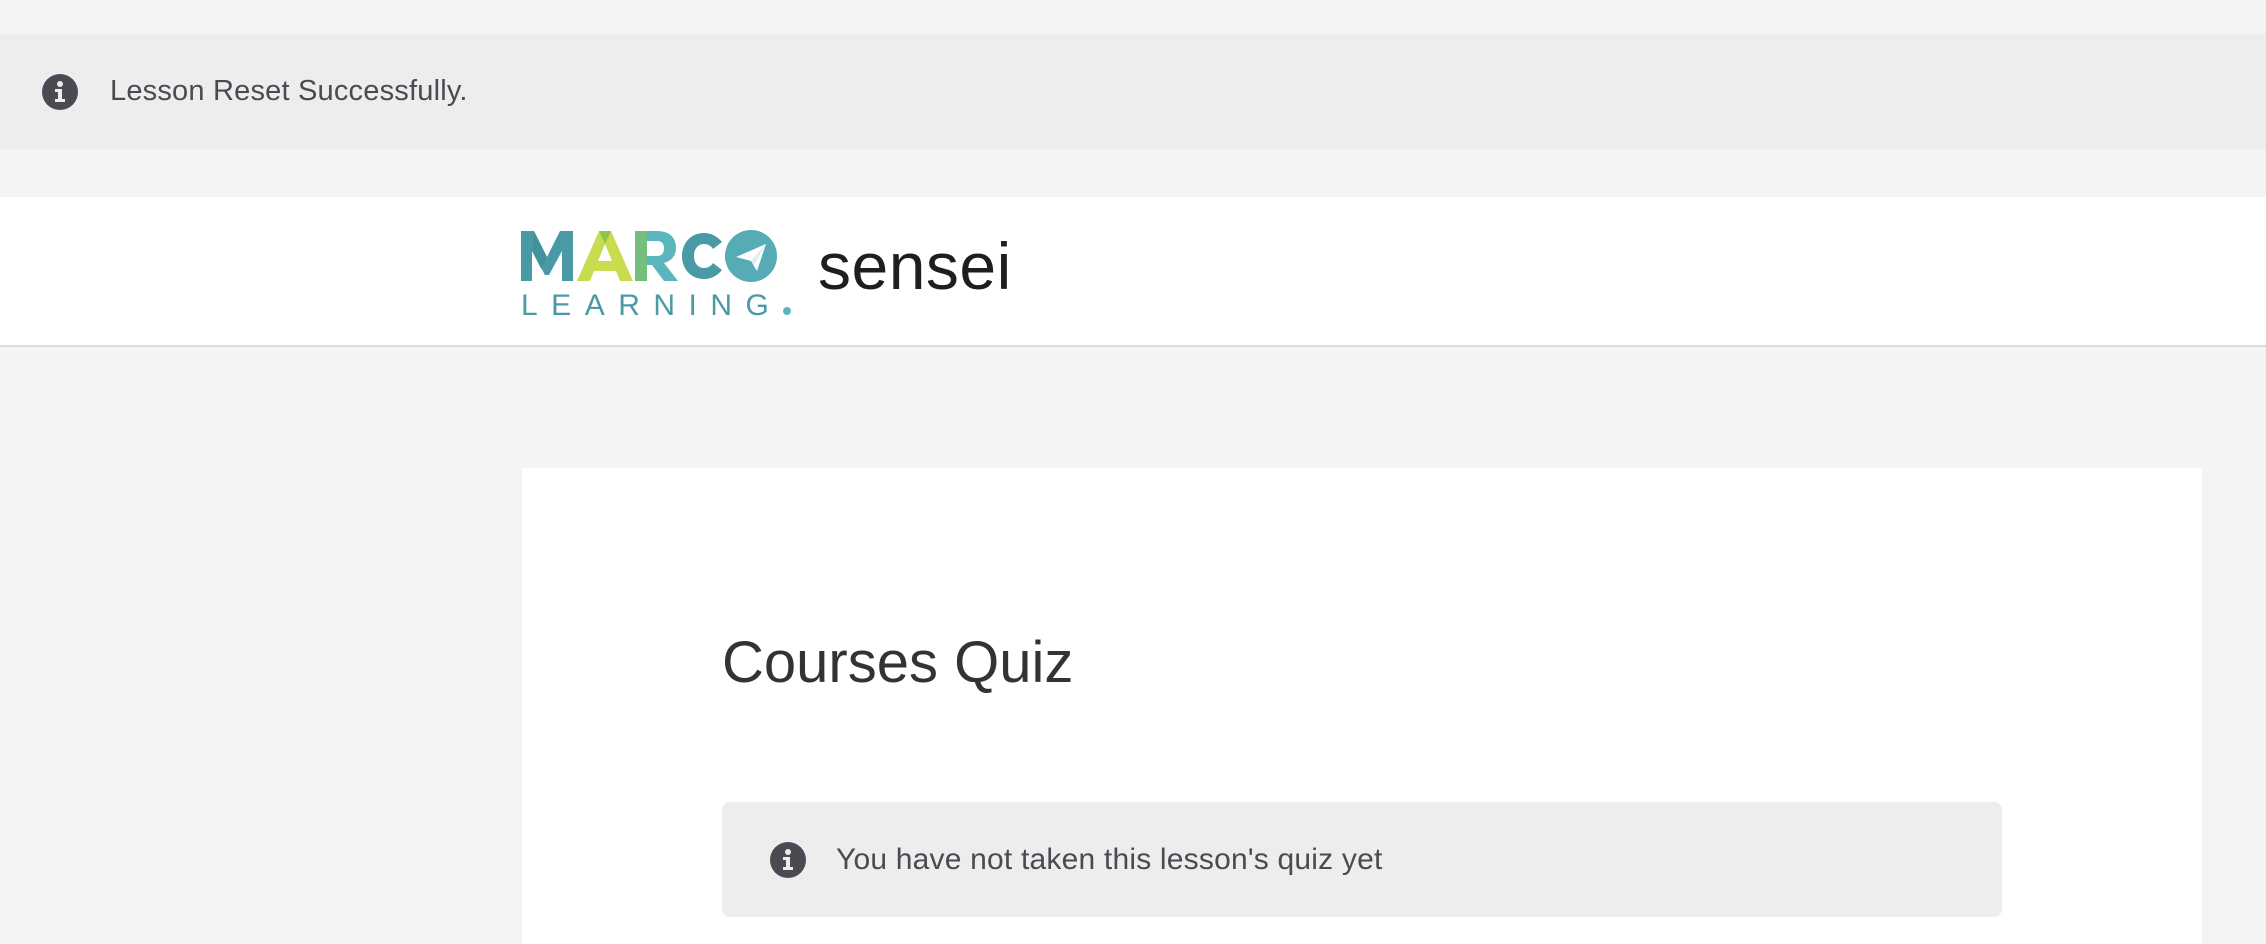 Image resolution: width=2266 pixels, height=944 pixels. Describe the element at coordinates (656, 274) in the screenshot. I see `marco-learning-logo: LEARNING` at that location.